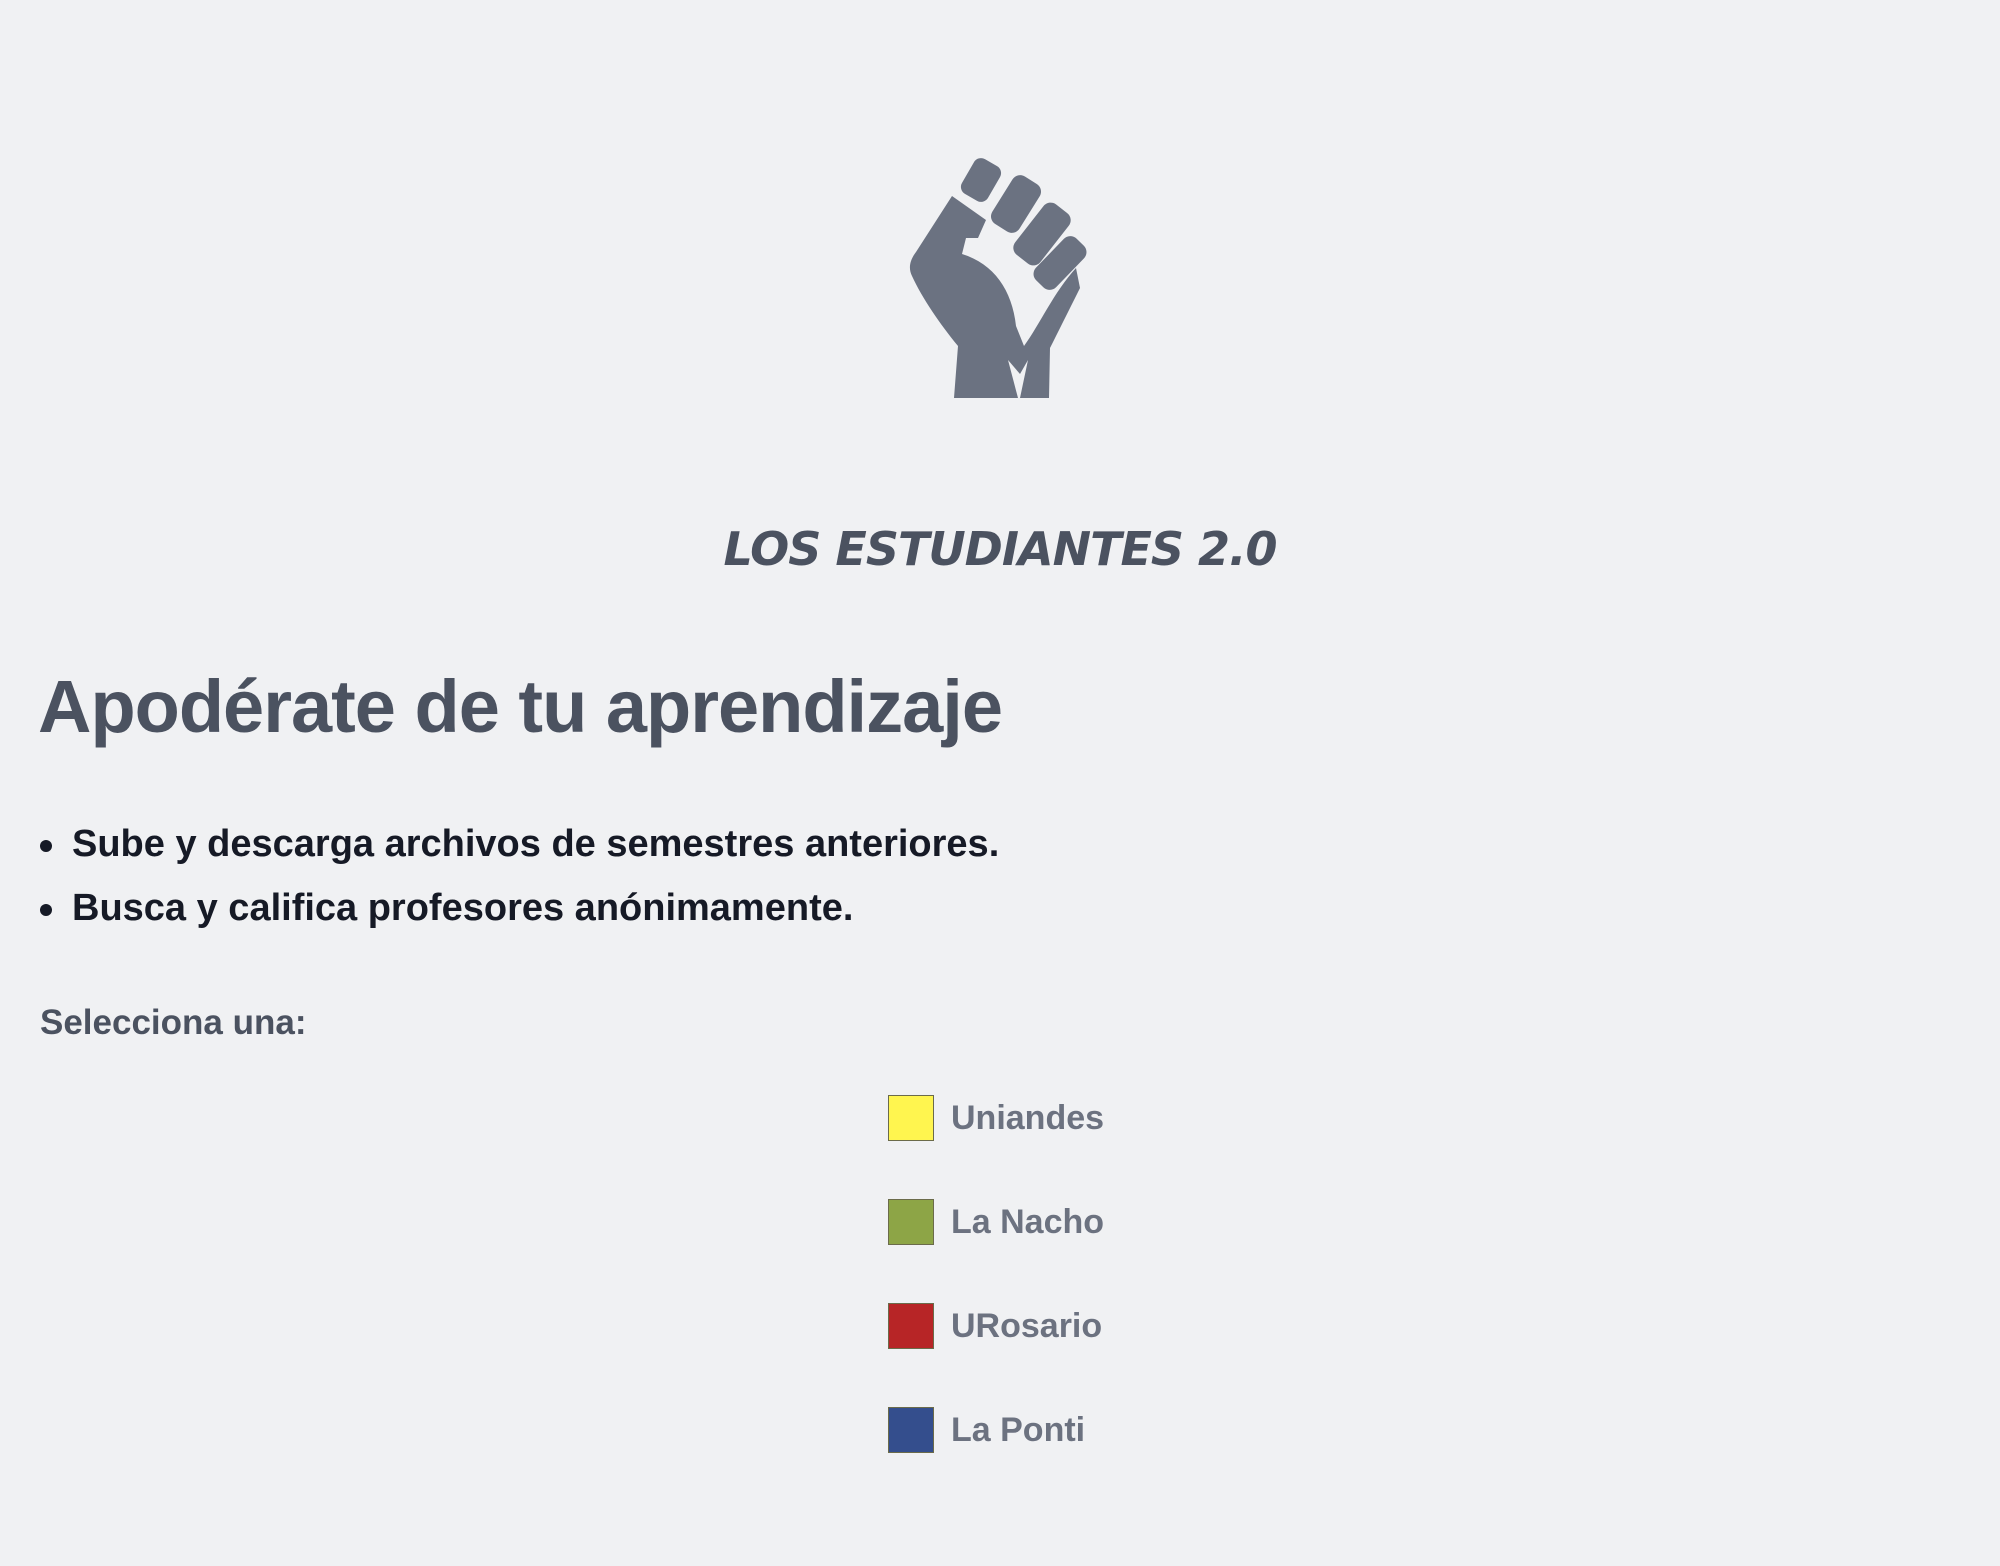  What do you see at coordinates (520, 706) in the screenshot?
I see `page-headline: Apodérate de tu aprendizaje` at bounding box center [520, 706].